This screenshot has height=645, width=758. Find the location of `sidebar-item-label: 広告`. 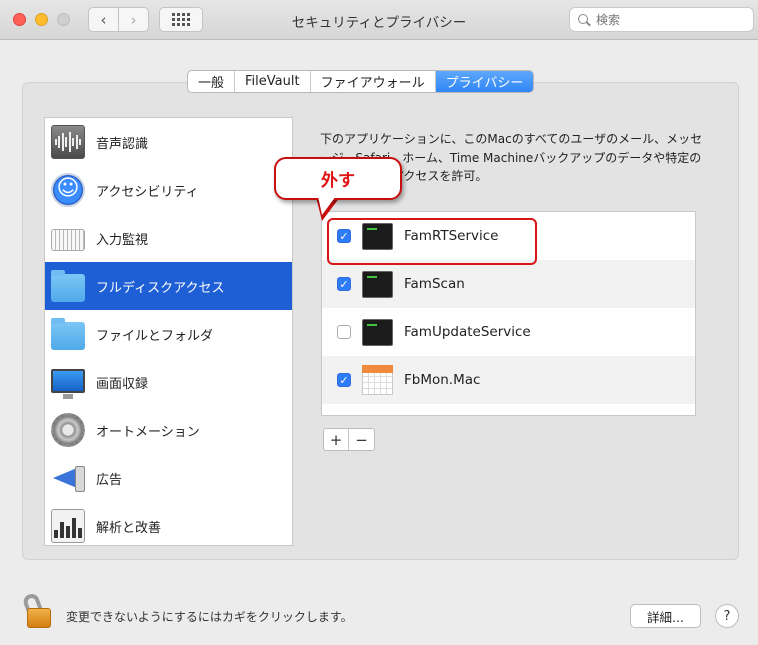

sidebar-item-label: 広告 is located at coordinates (109, 480).